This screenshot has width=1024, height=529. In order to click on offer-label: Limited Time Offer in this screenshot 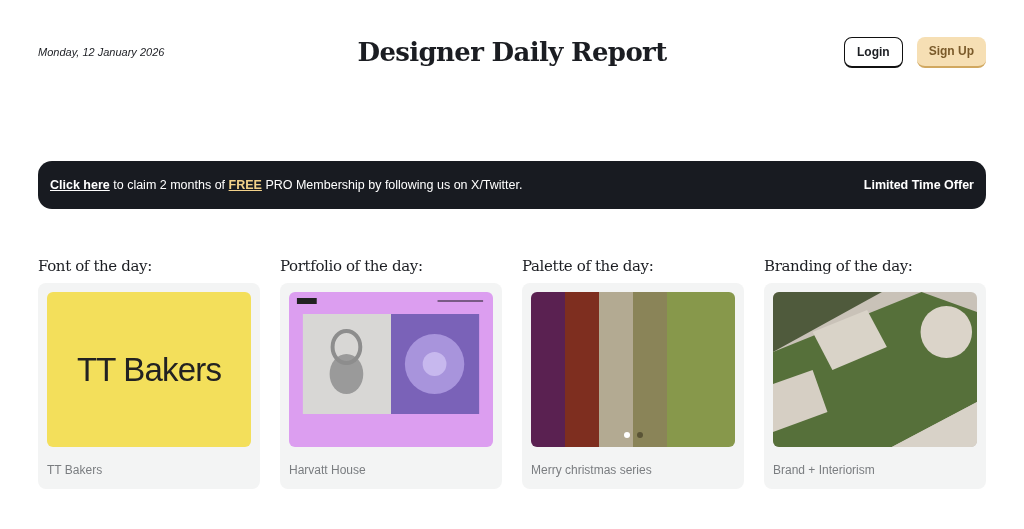, I will do `click(918, 185)`.